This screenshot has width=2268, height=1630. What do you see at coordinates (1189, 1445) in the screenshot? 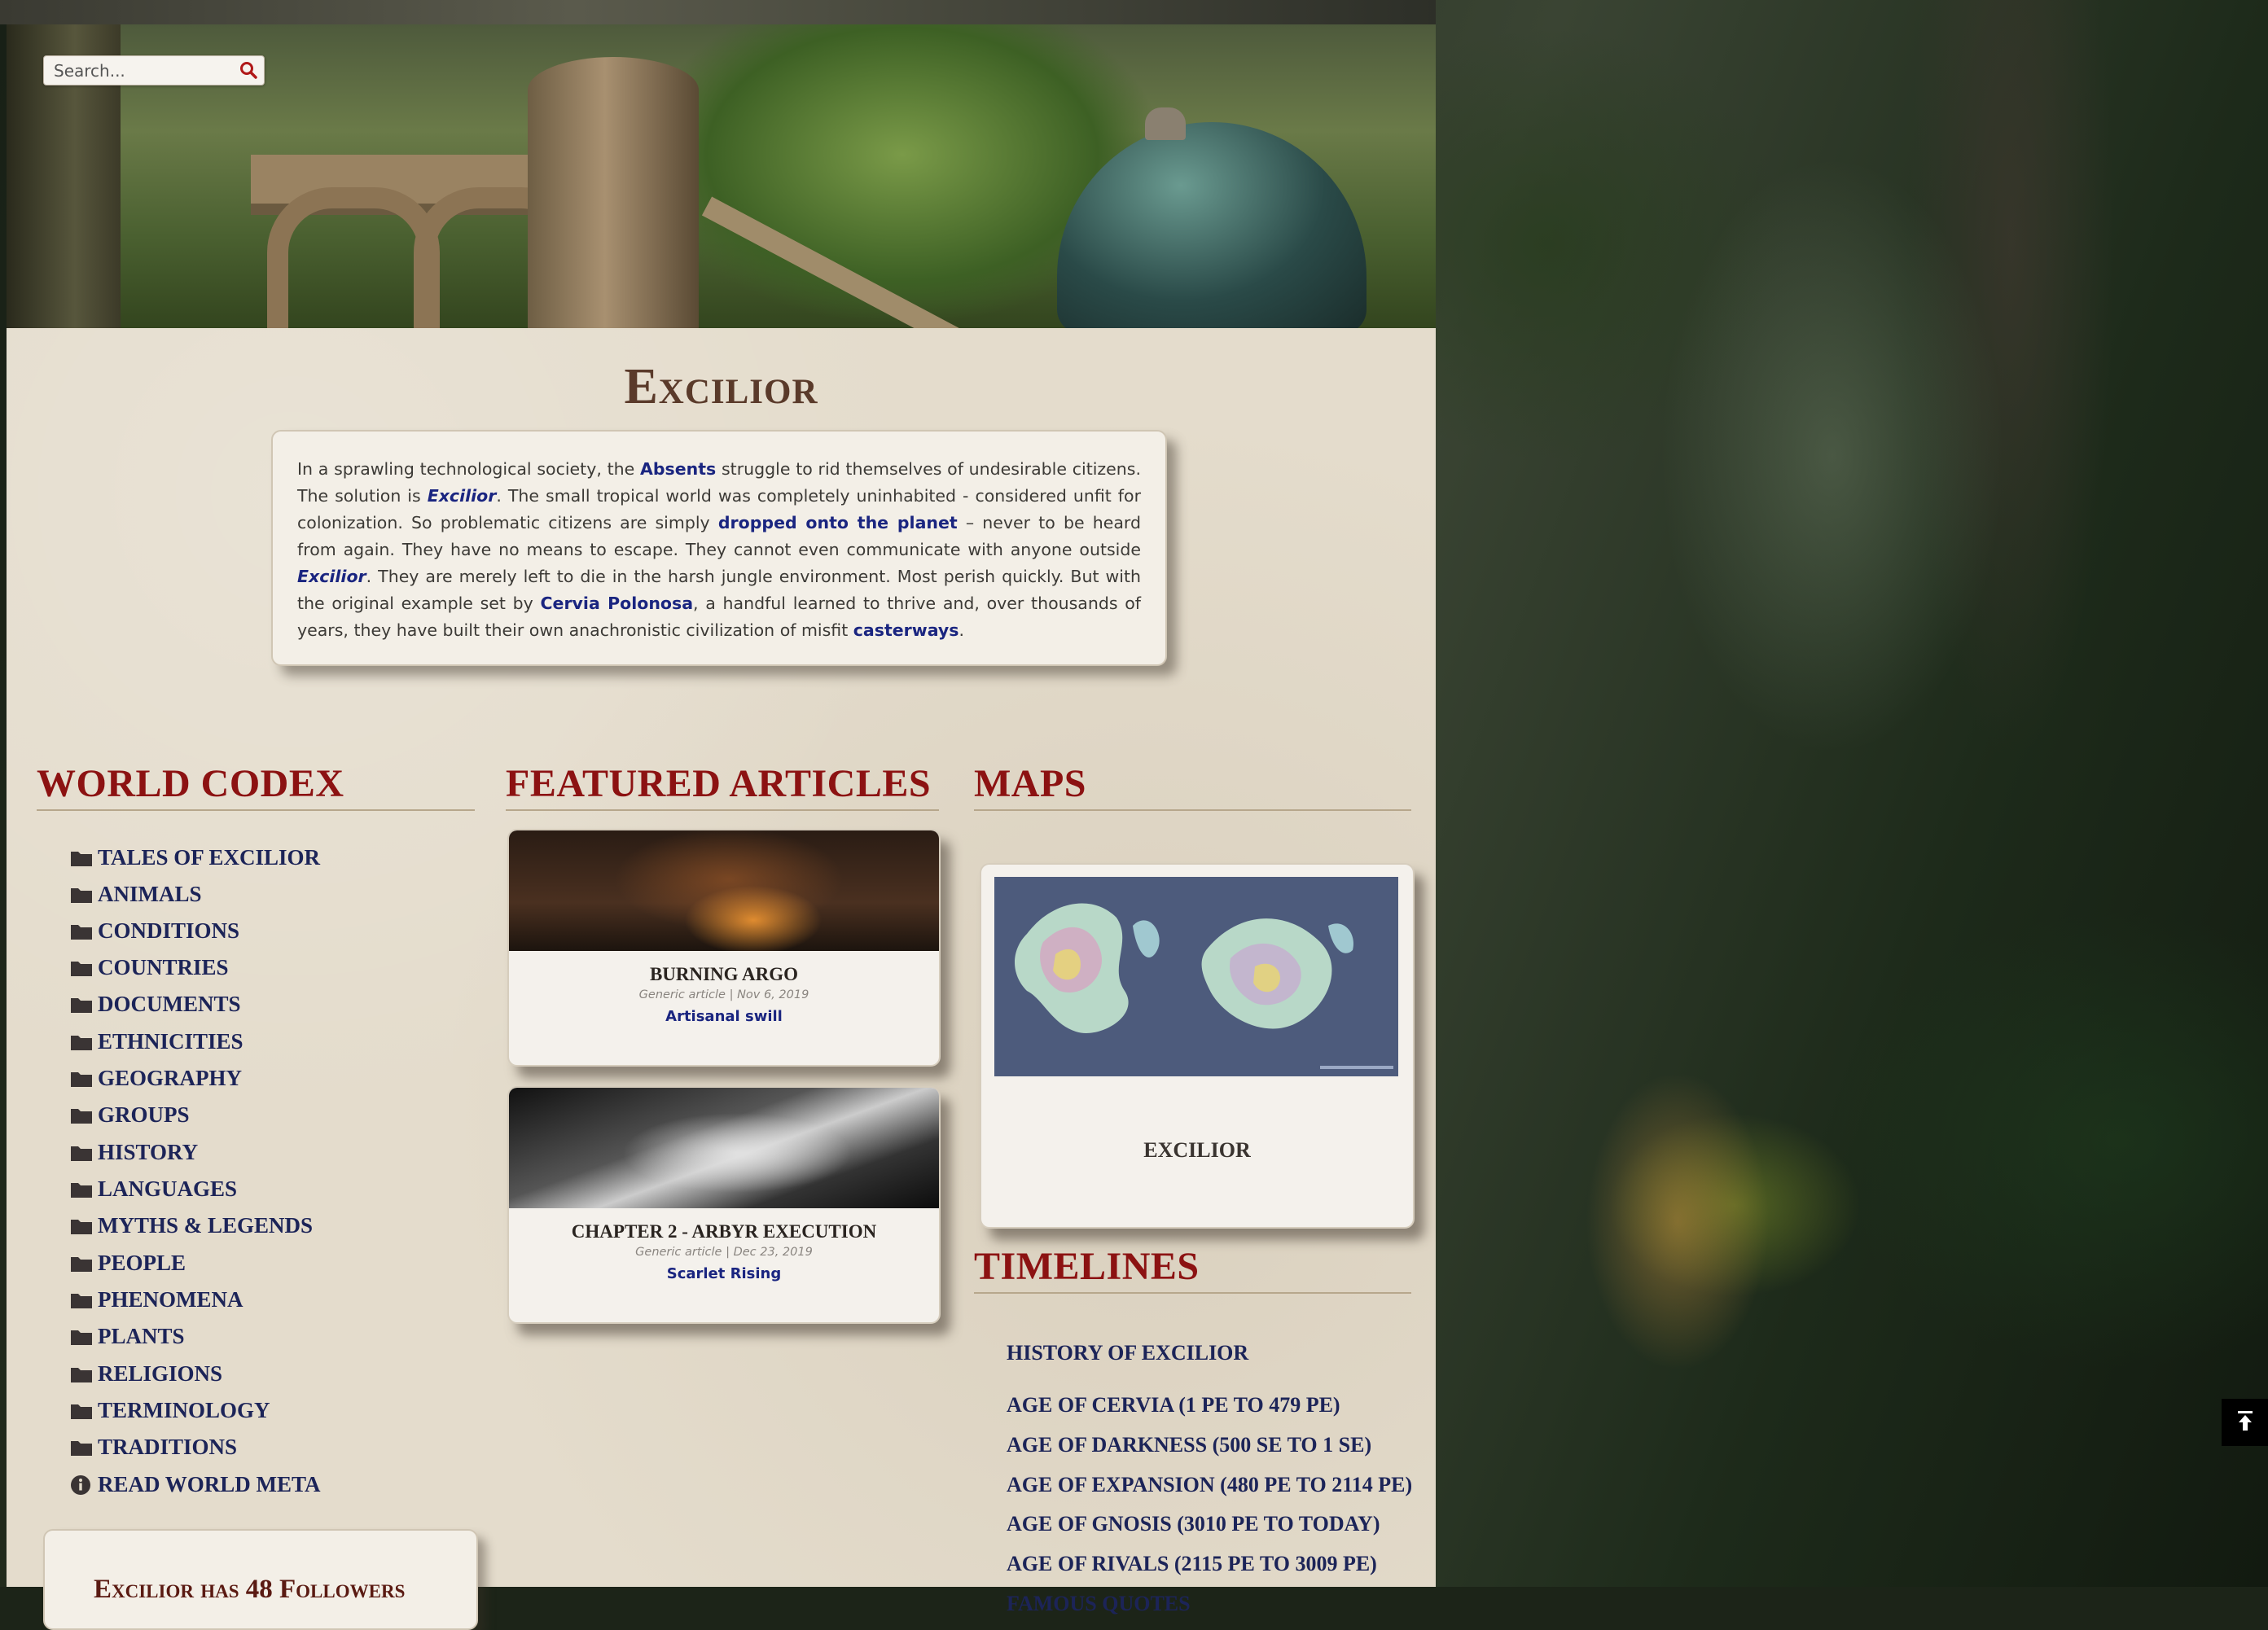
I see `timeline-item-darkness: AGE OF DARKNESS (500 SE TO 1 SE)` at bounding box center [1189, 1445].